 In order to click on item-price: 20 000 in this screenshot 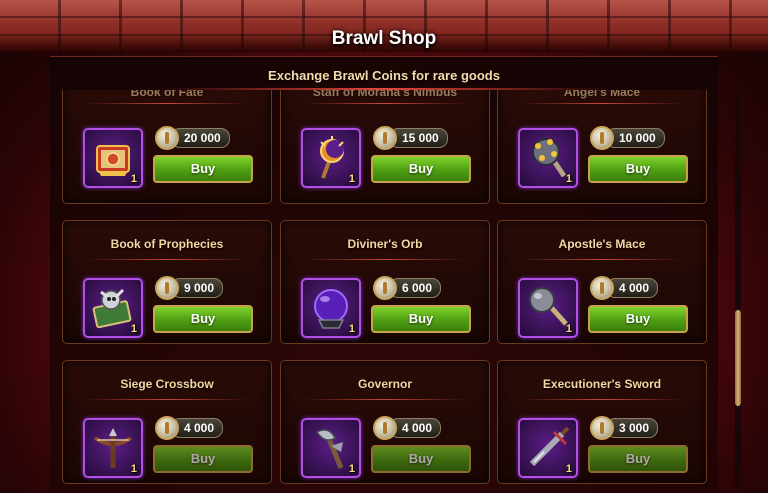, I will do `click(192, 138)`.